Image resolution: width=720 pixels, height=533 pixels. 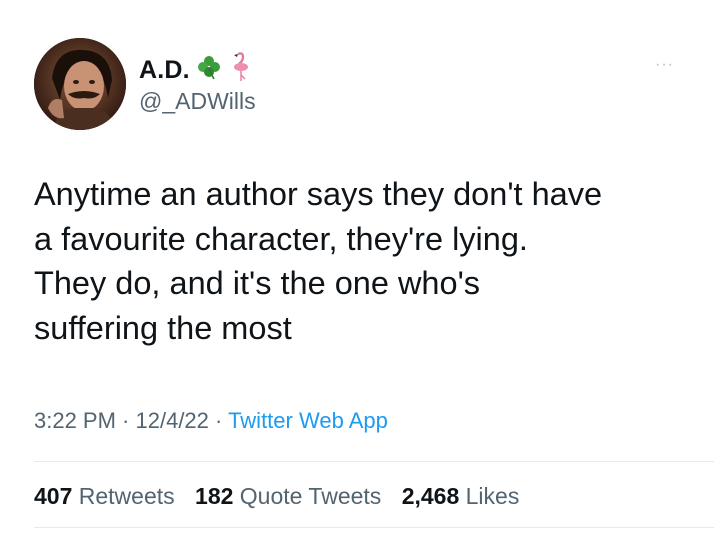 What do you see at coordinates (126, 496) in the screenshot?
I see `retweets-label: Retweets` at bounding box center [126, 496].